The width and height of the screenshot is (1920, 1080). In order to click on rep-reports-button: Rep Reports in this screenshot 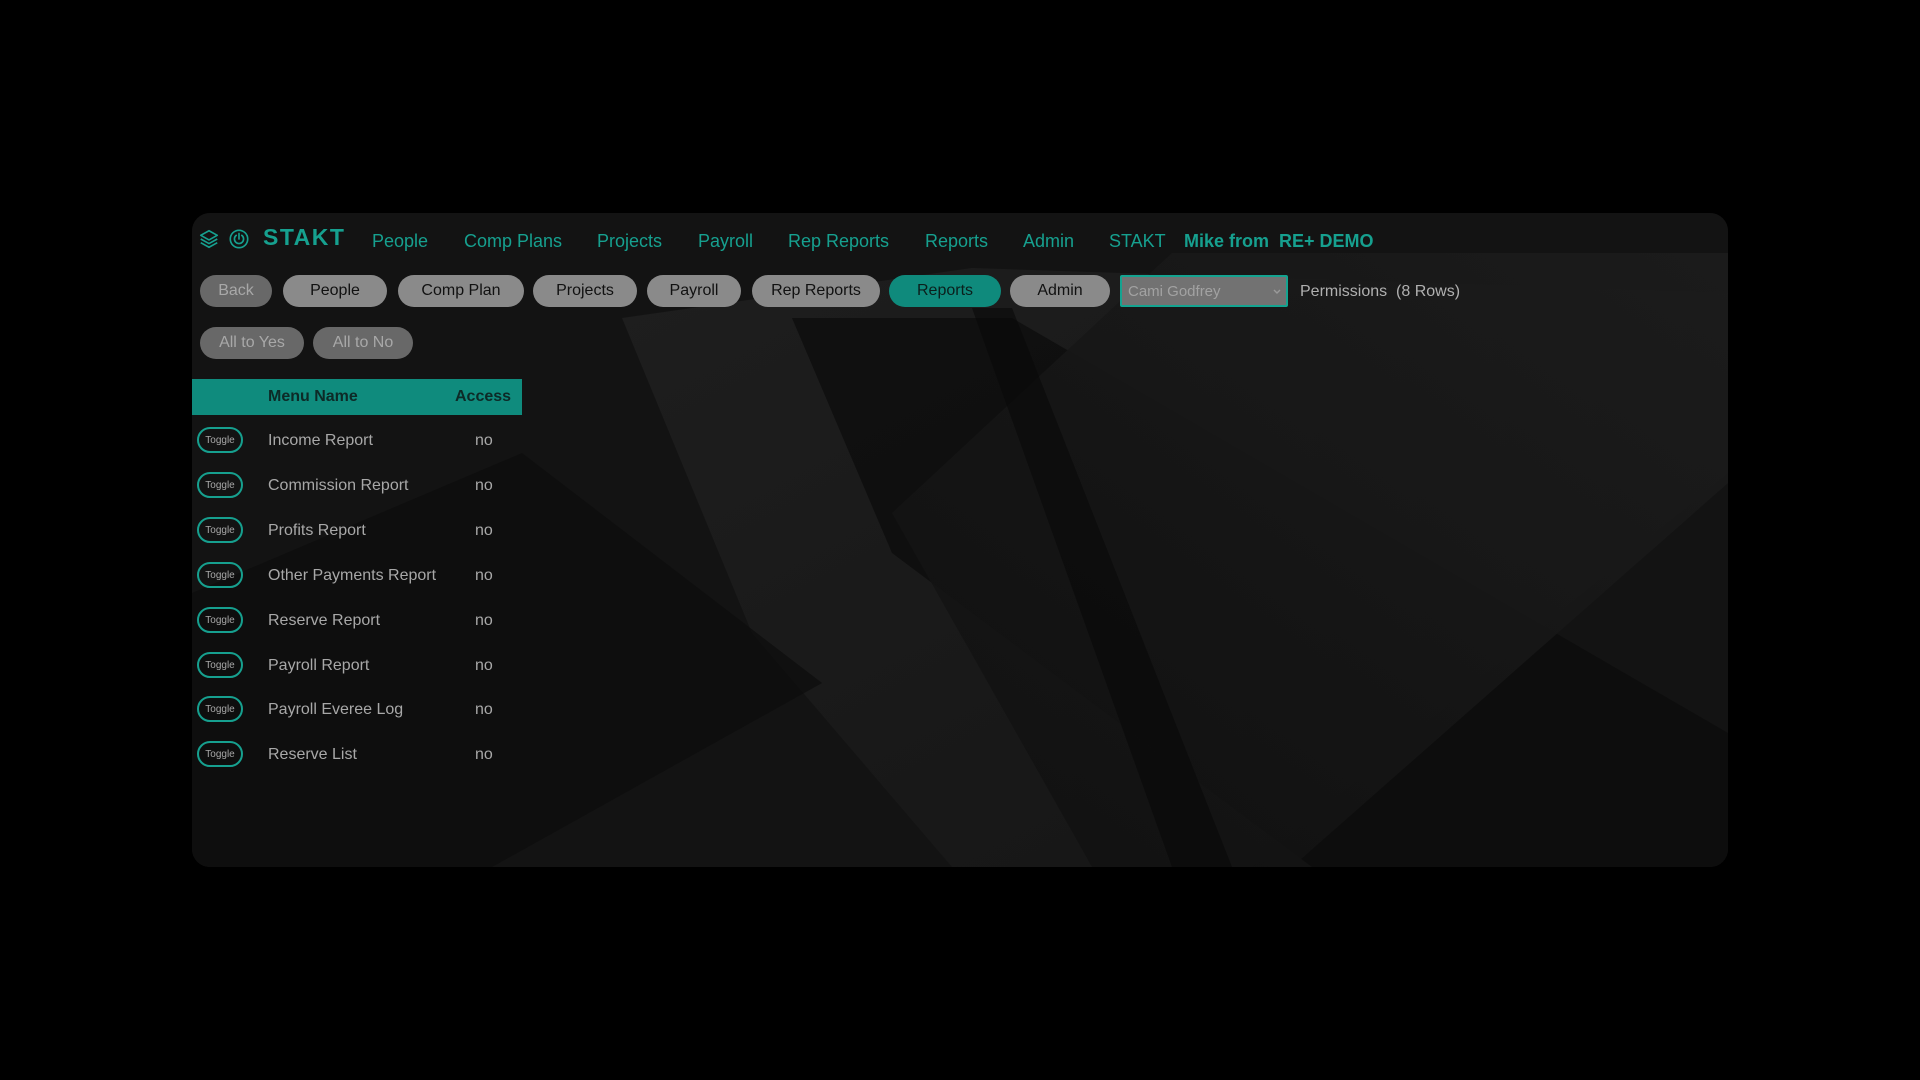, I will do `click(816, 291)`.